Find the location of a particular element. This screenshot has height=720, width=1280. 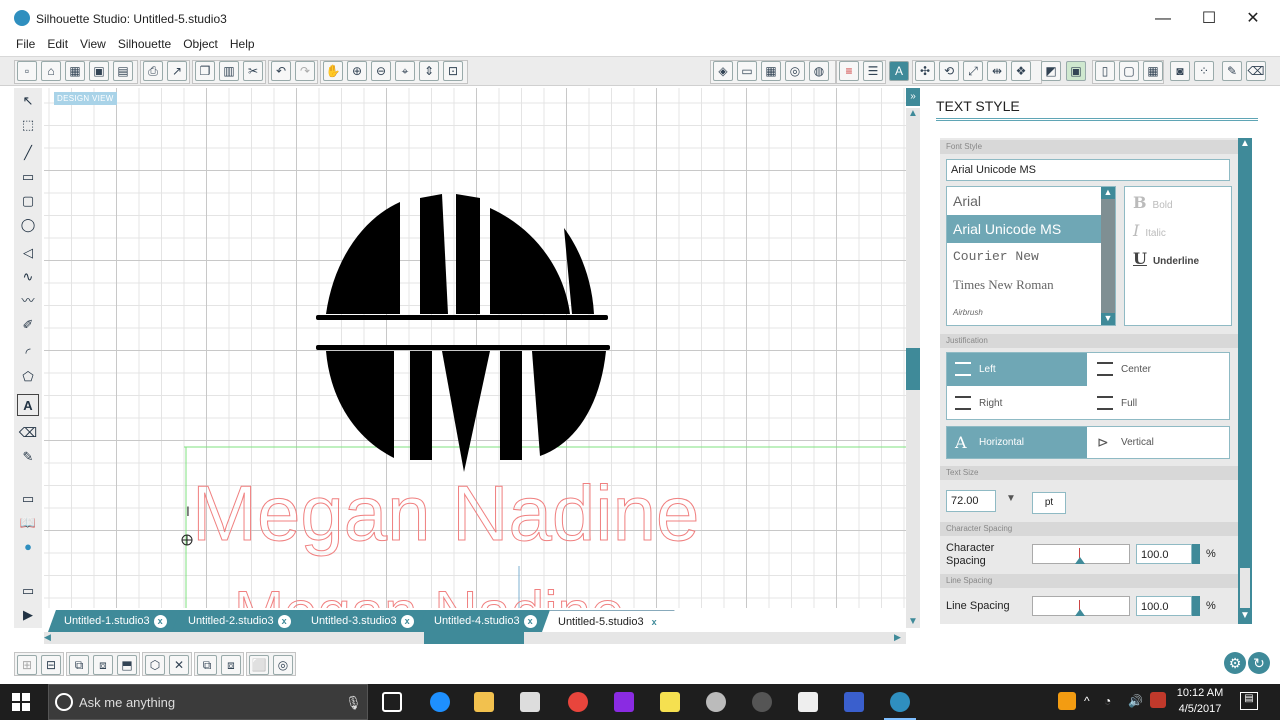

panel-scroll-thumb is located at coordinates (1245, 588).